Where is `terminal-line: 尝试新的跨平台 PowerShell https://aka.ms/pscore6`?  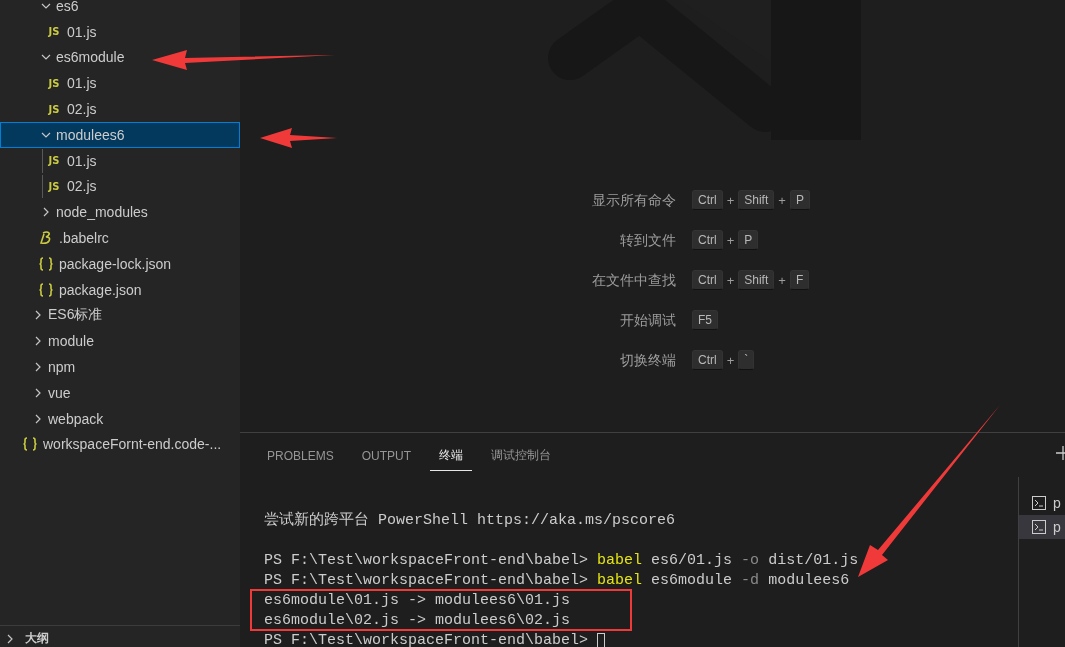
terminal-line: 尝试新的跨平台 PowerShell https://aka.ms/pscore6 is located at coordinates (470, 521).